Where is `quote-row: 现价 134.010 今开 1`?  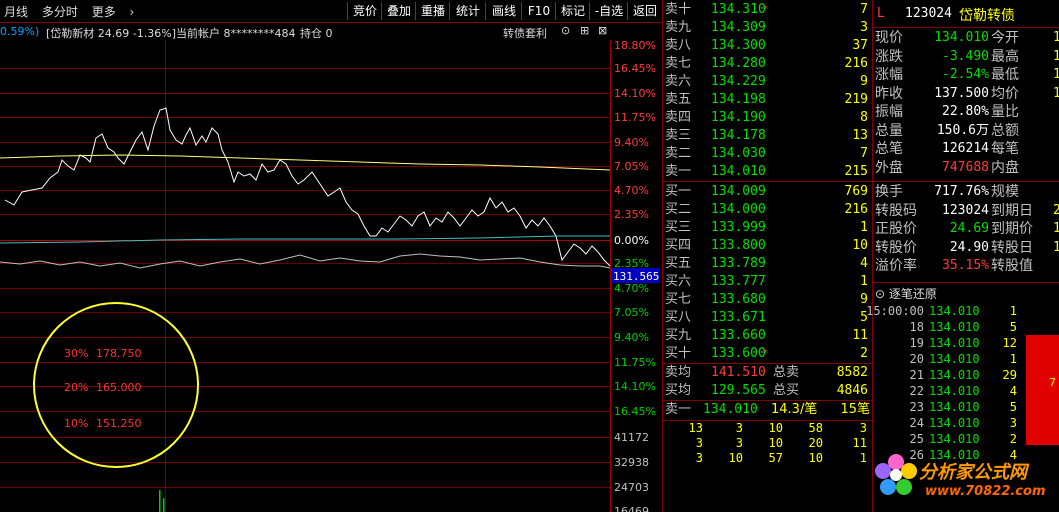
quote-row: 现价 134.010 今开 1 is located at coordinates (966, 38).